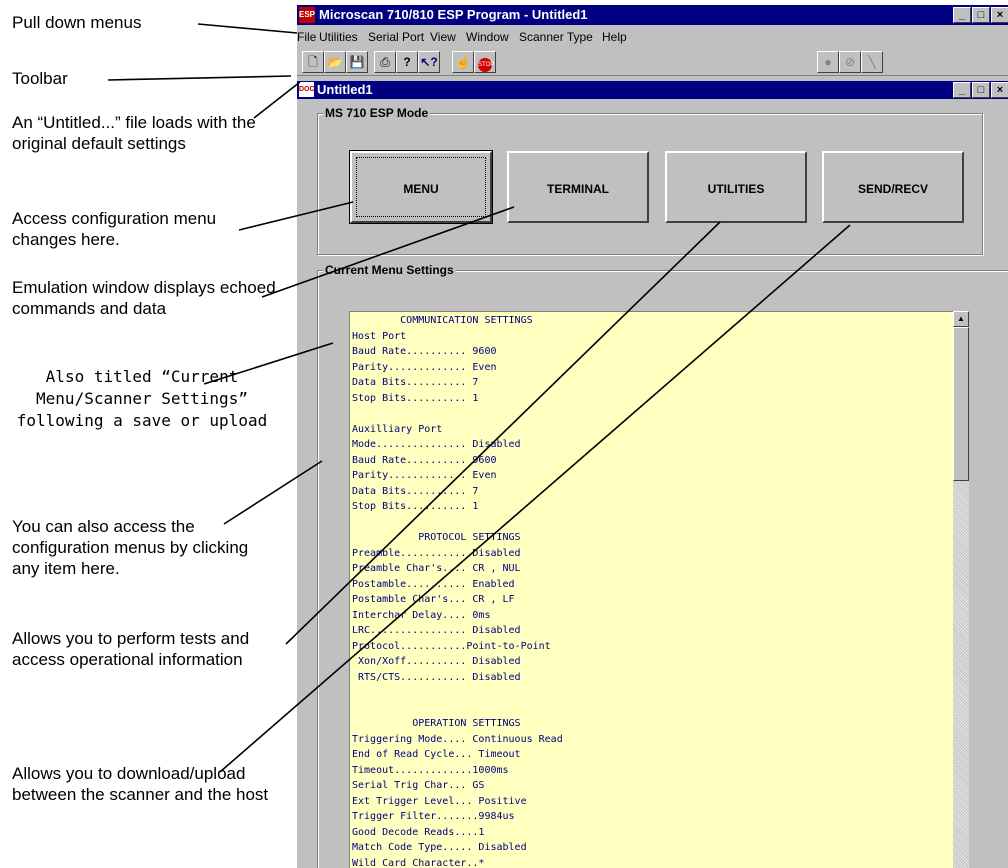  I want to click on settings-line: Auxilliary Port, so click(397, 430).